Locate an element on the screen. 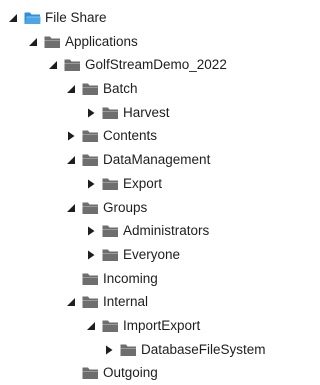  tree-node-batch: Batch is located at coordinates (130, 89).